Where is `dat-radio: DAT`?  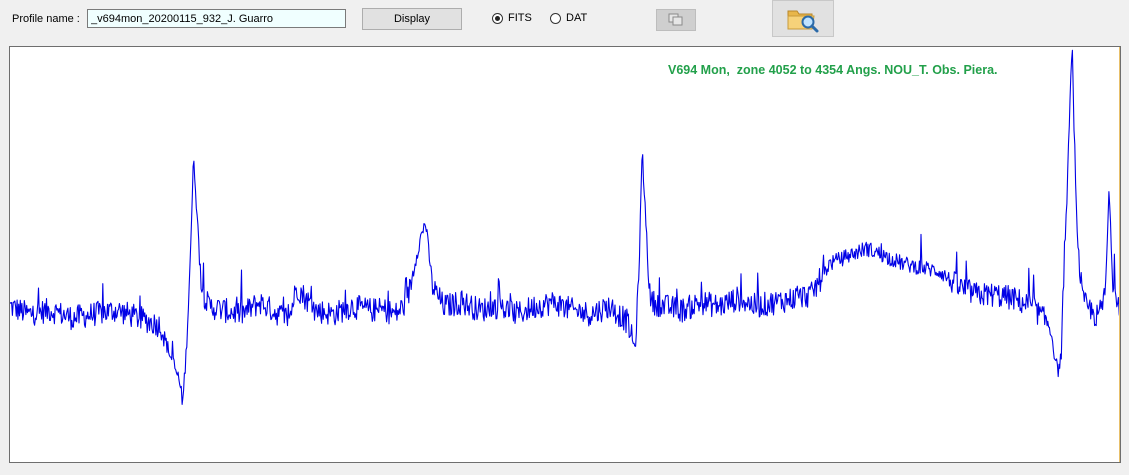 dat-radio: DAT is located at coordinates (568, 18).